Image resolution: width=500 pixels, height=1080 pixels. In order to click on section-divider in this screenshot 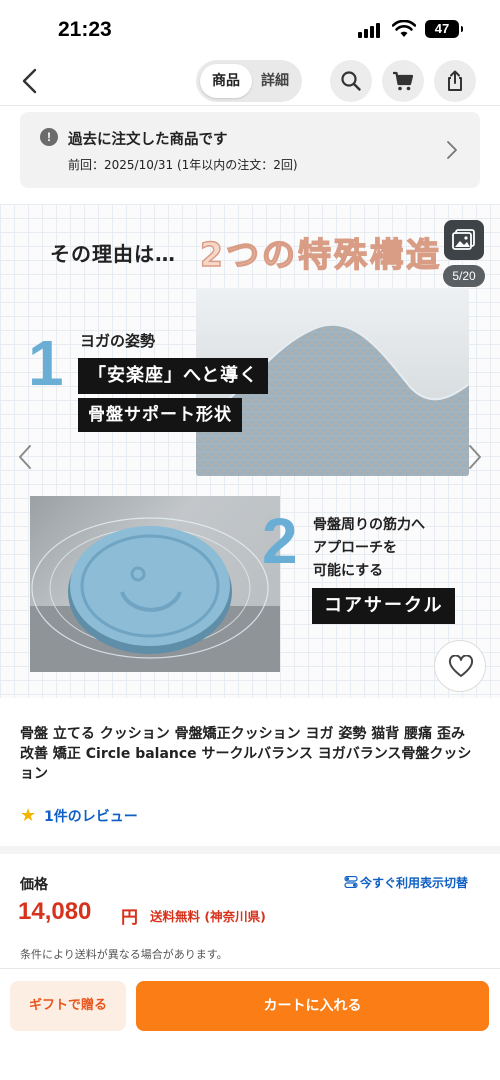, I will do `click(250, 850)`.